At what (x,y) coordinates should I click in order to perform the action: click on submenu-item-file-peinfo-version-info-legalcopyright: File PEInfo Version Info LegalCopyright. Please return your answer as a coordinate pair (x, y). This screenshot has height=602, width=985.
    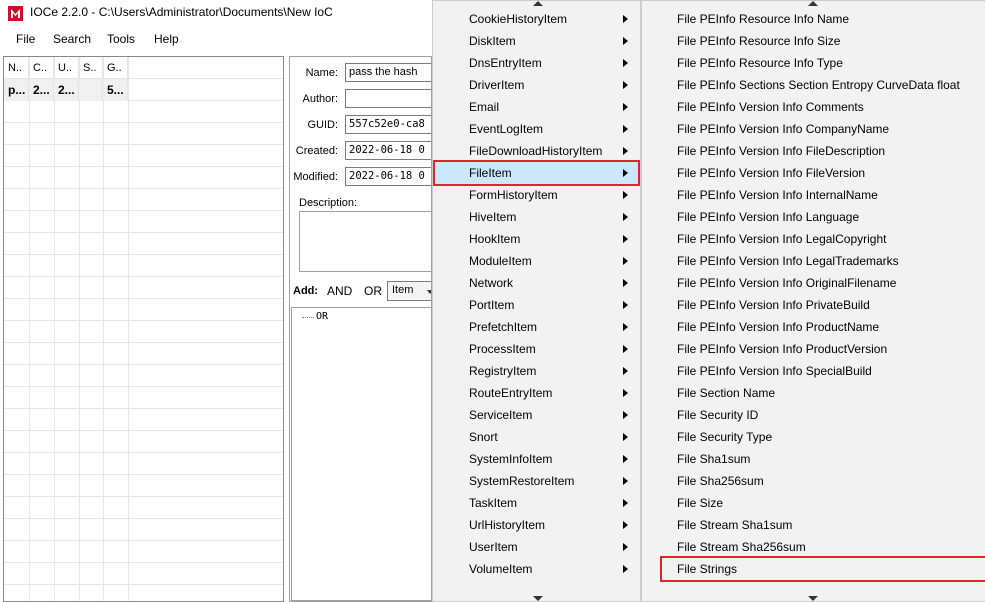
    Looking at the image, I should click on (813, 239).